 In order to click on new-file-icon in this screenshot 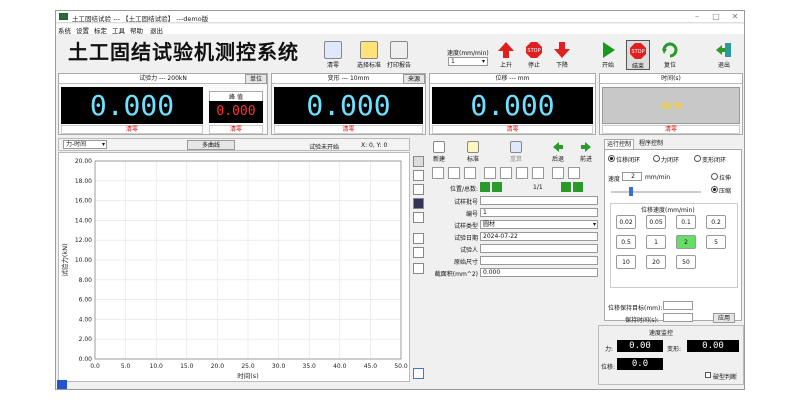, I will do `click(438, 173)`.